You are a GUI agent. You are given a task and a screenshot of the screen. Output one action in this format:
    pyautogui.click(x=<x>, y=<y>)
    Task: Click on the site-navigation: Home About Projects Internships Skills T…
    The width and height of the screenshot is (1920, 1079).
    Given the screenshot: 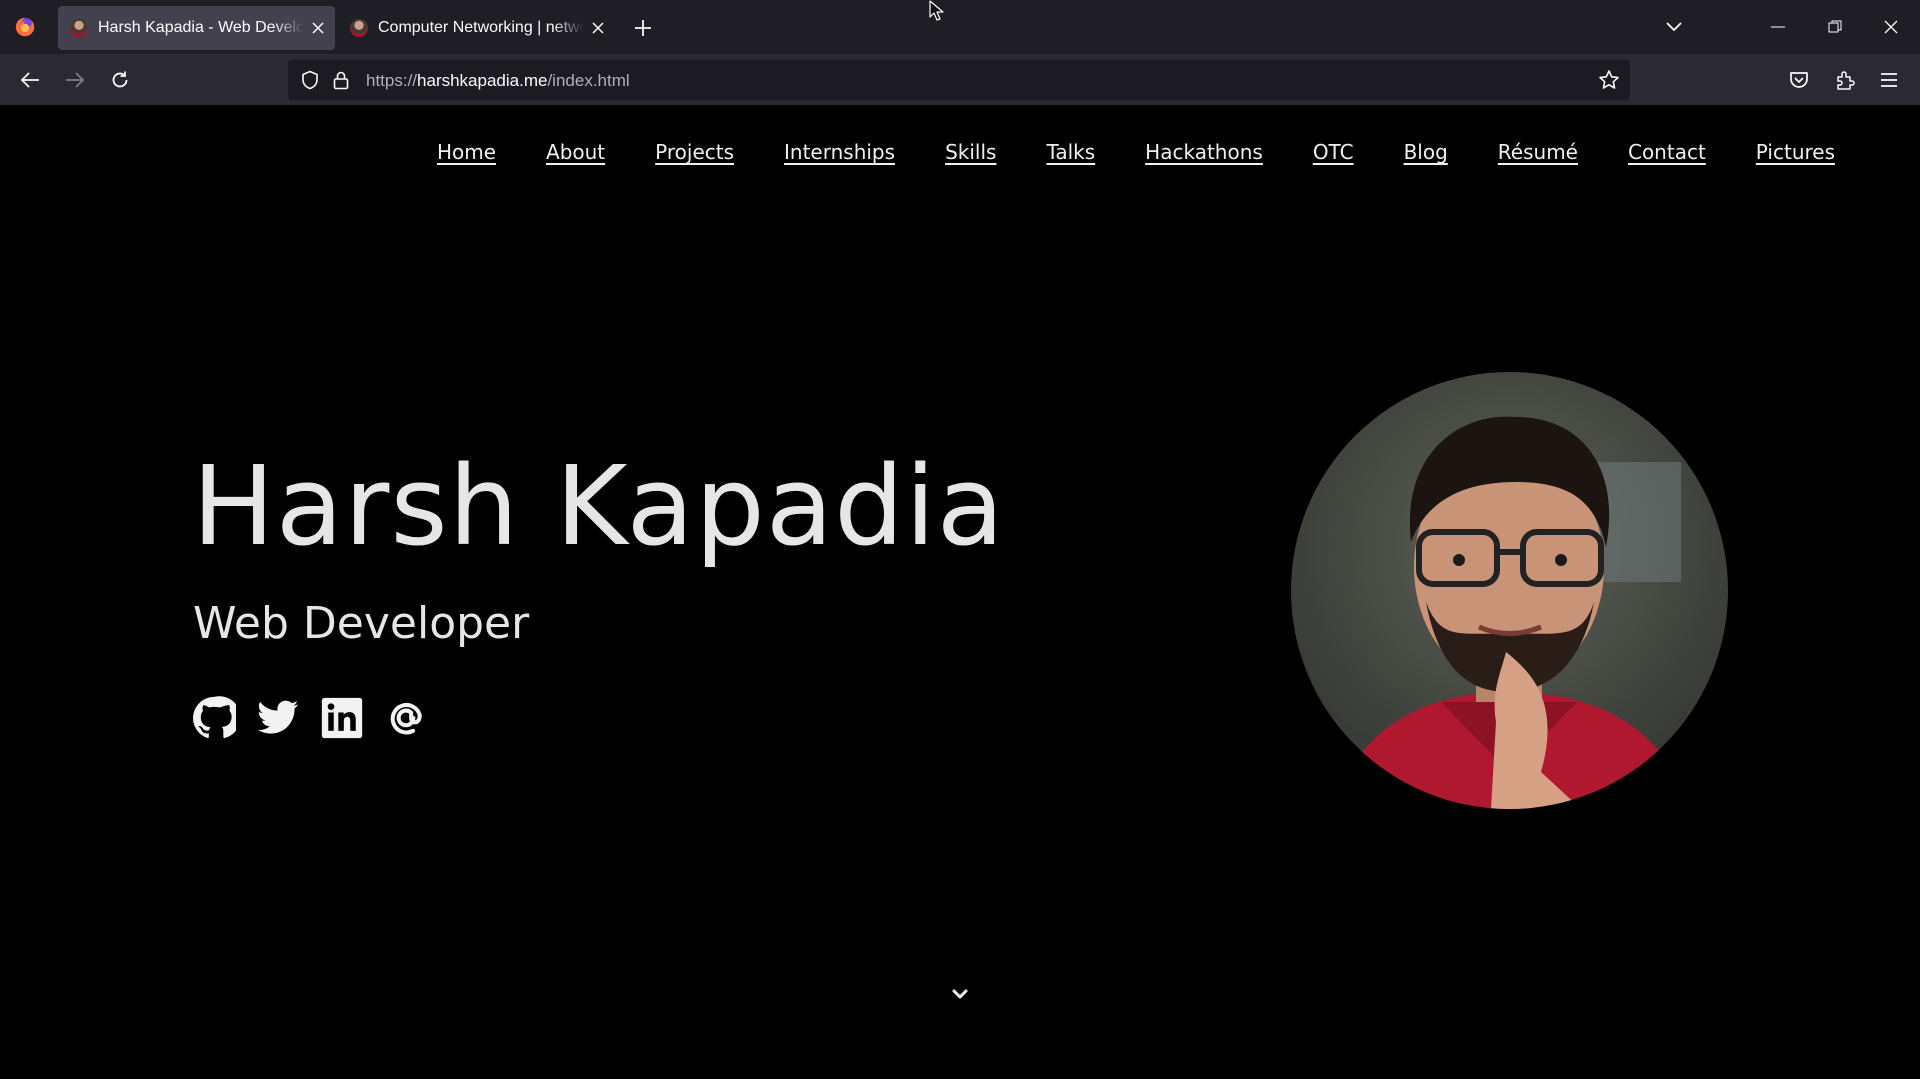 What is the action you would take?
    pyautogui.click(x=1111, y=152)
    